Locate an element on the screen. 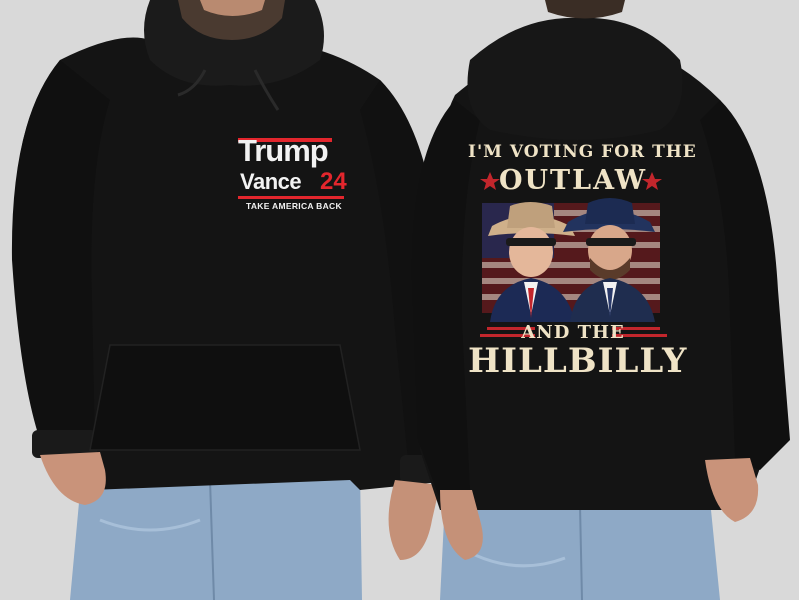 The width and height of the screenshot is (799, 600). back-print-line2: OUTLAW is located at coordinates (573, 180).